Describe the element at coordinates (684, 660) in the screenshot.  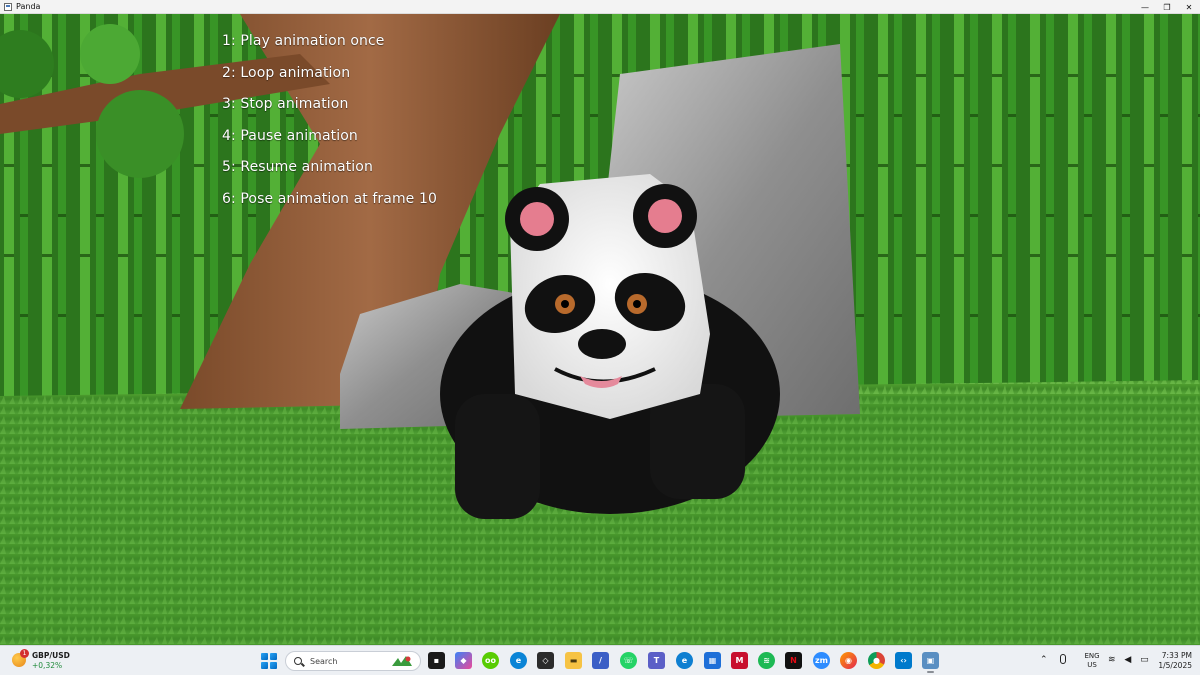
I see `edge-browser-icon: e` at that location.